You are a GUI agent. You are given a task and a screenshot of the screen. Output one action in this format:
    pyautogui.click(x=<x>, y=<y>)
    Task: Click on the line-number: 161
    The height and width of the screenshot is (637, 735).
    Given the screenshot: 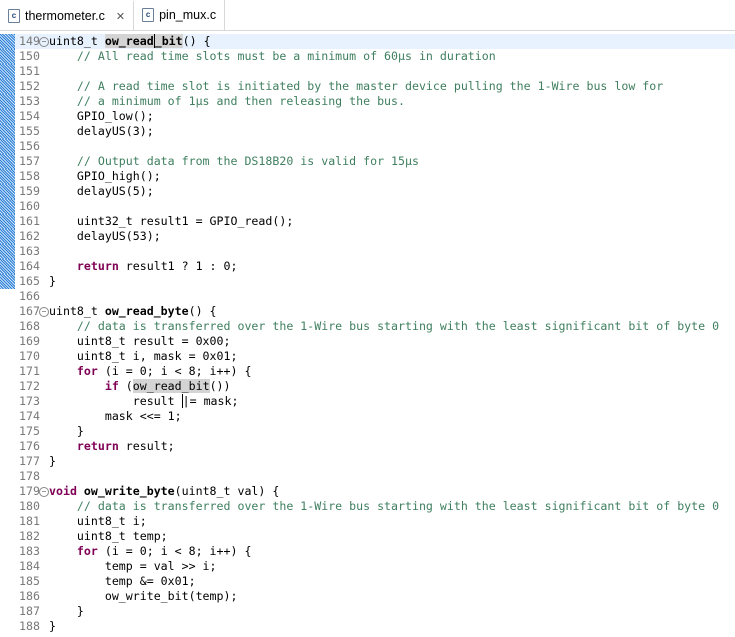 What is the action you would take?
    pyautogui.click(x=29, y=221)
    